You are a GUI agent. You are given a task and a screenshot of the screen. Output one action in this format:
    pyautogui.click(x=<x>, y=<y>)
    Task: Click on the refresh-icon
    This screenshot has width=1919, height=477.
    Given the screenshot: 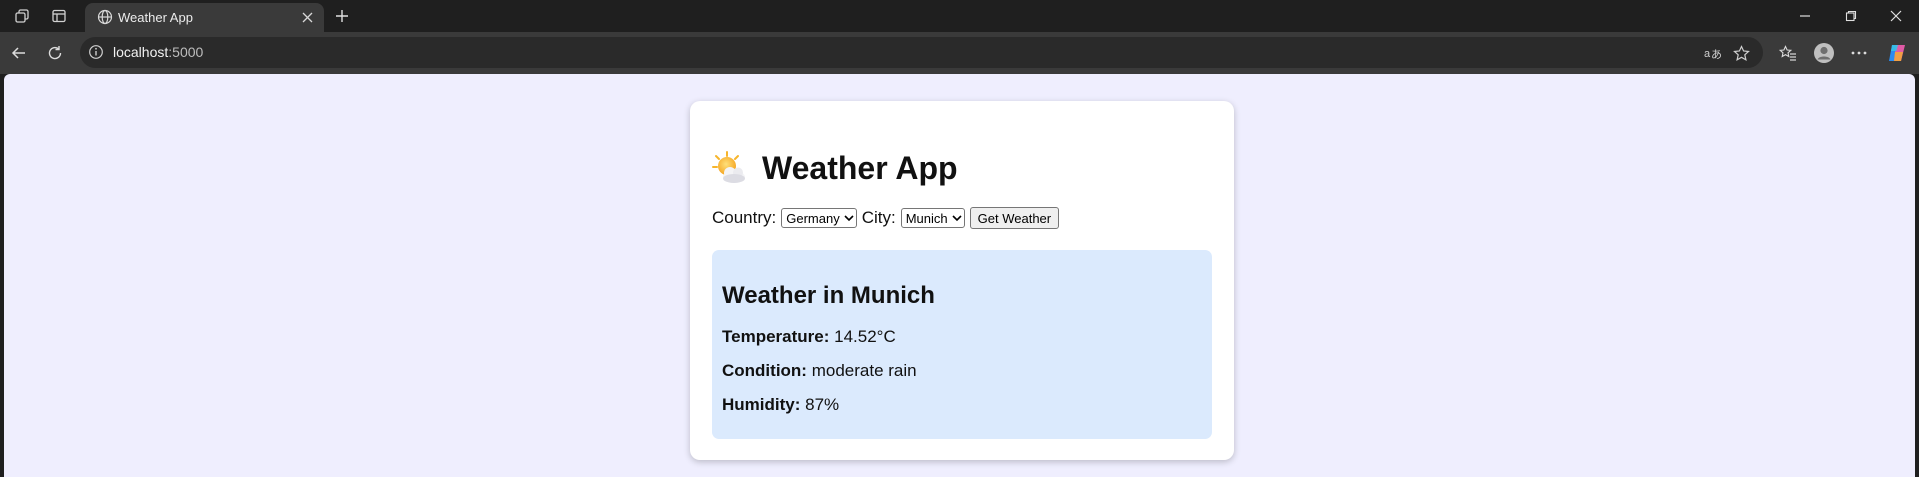 What is the action you would take?
    pyautogui.click(x=55, y=53)
    